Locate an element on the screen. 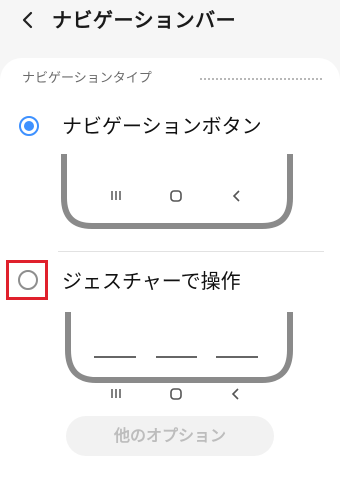 The width and height of the screenshot is (340, 478). back-button is located at coordinates (28, 20).